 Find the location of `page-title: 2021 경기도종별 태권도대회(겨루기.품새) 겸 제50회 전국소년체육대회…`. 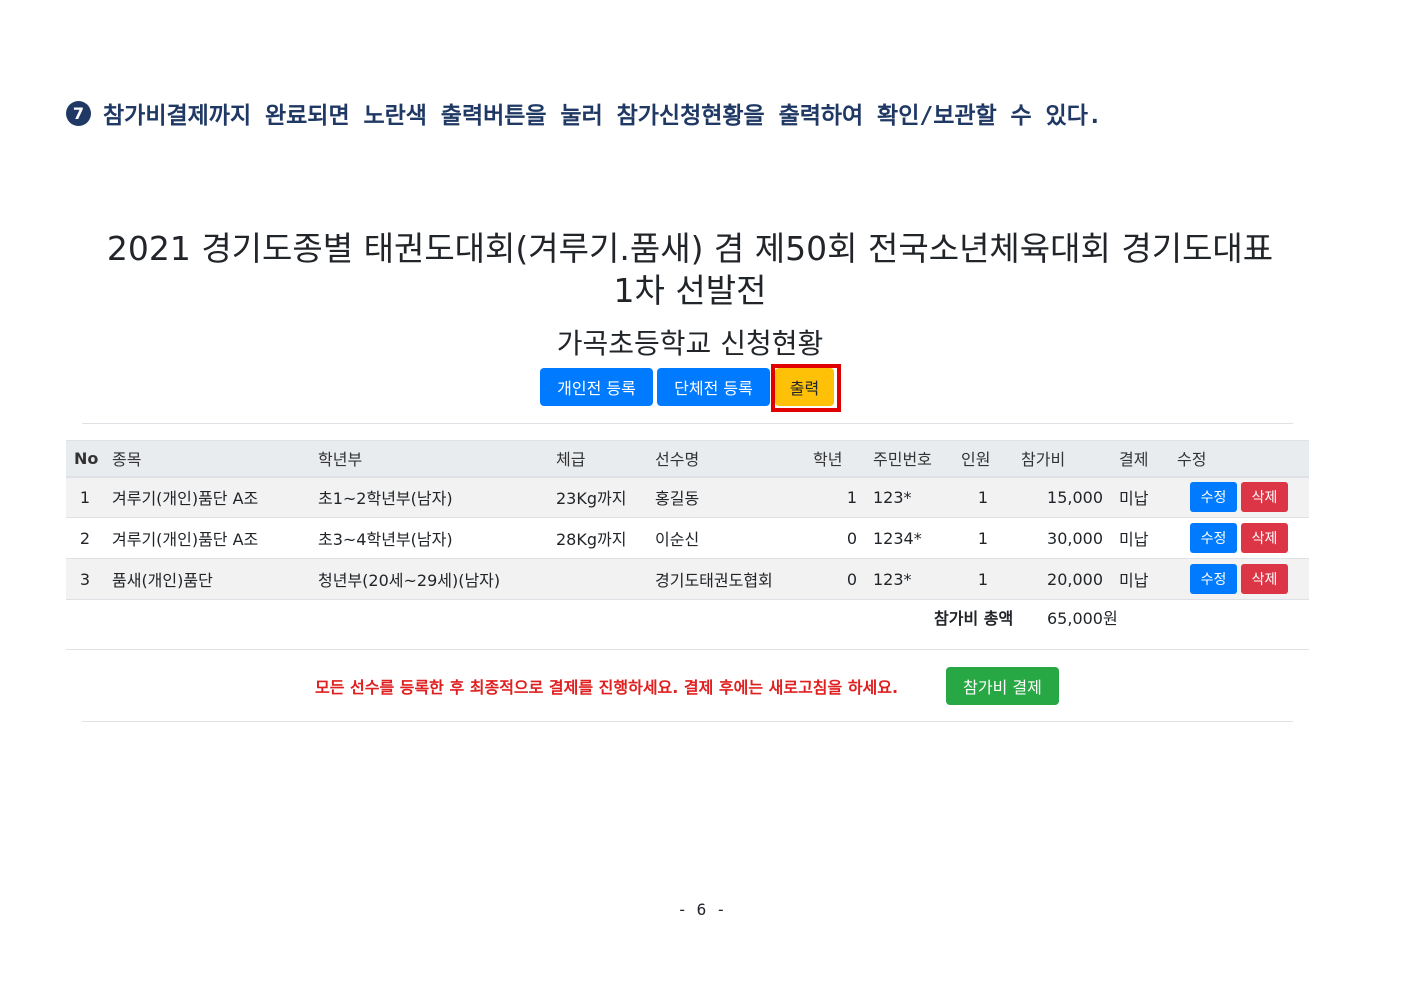

page-title: 2021 경기도종별 태권도대회(겨루기.품새) 겸 제50회 전국소년체육대회… is located at coordinates (690, 270).